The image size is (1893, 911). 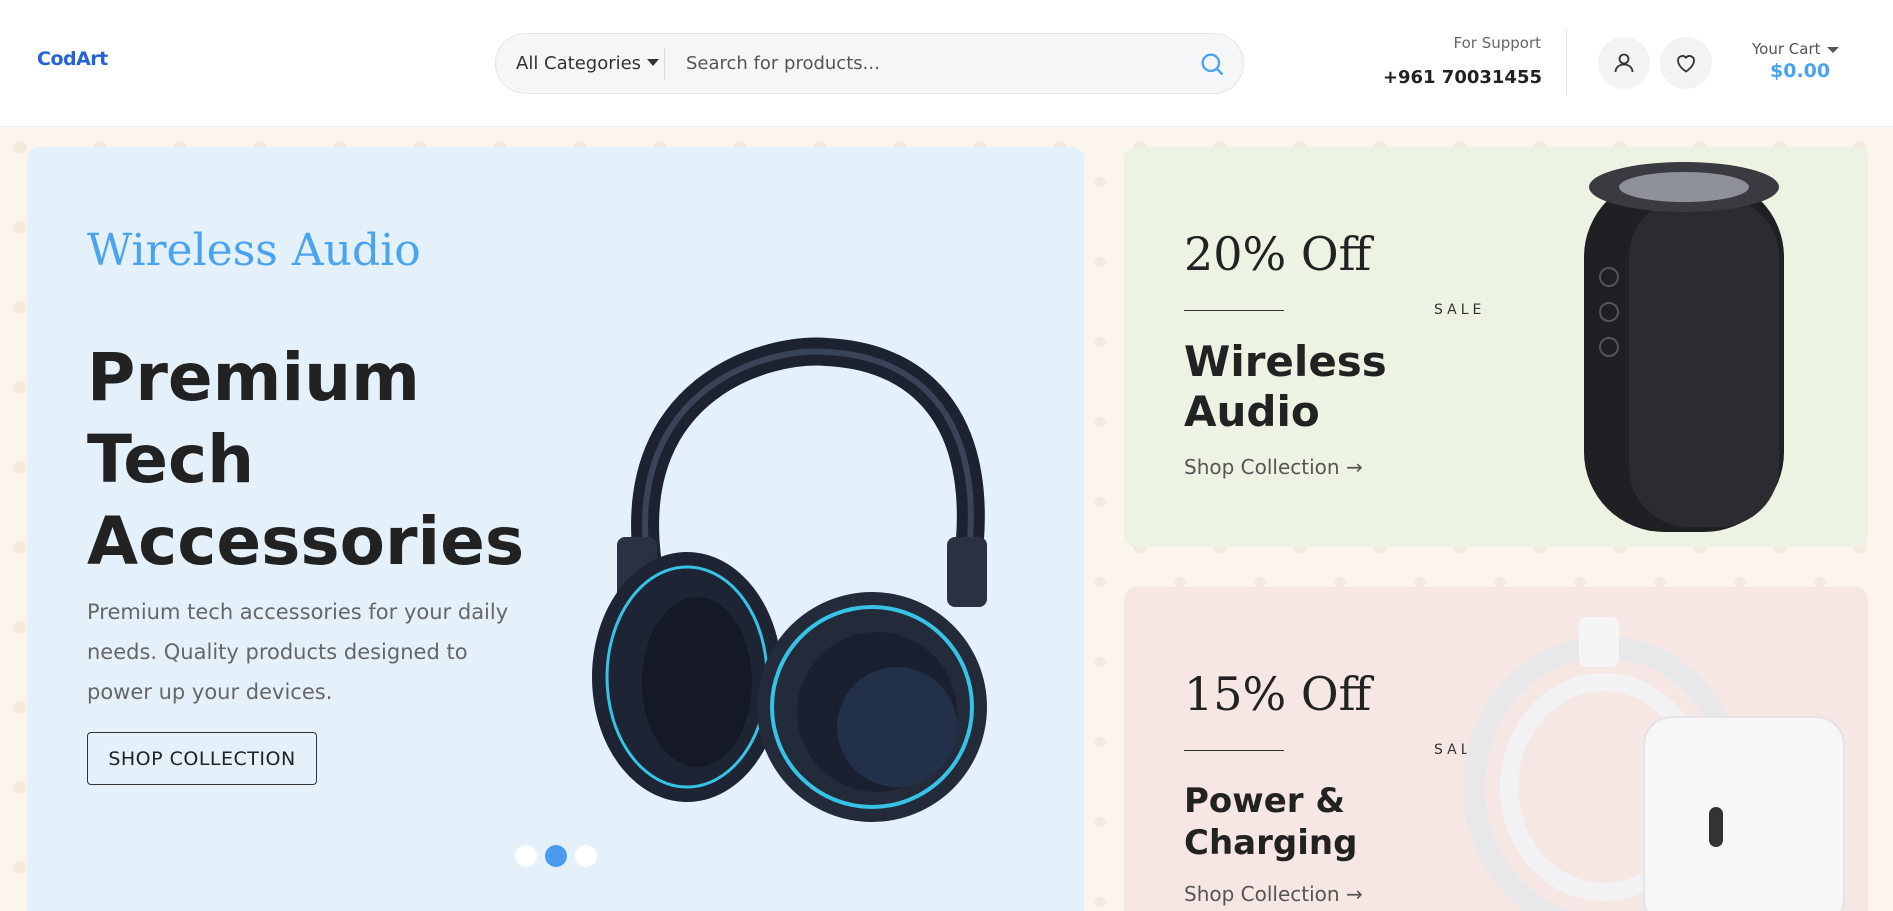 I want to click on user-icon, so click(x=1624, y=63).